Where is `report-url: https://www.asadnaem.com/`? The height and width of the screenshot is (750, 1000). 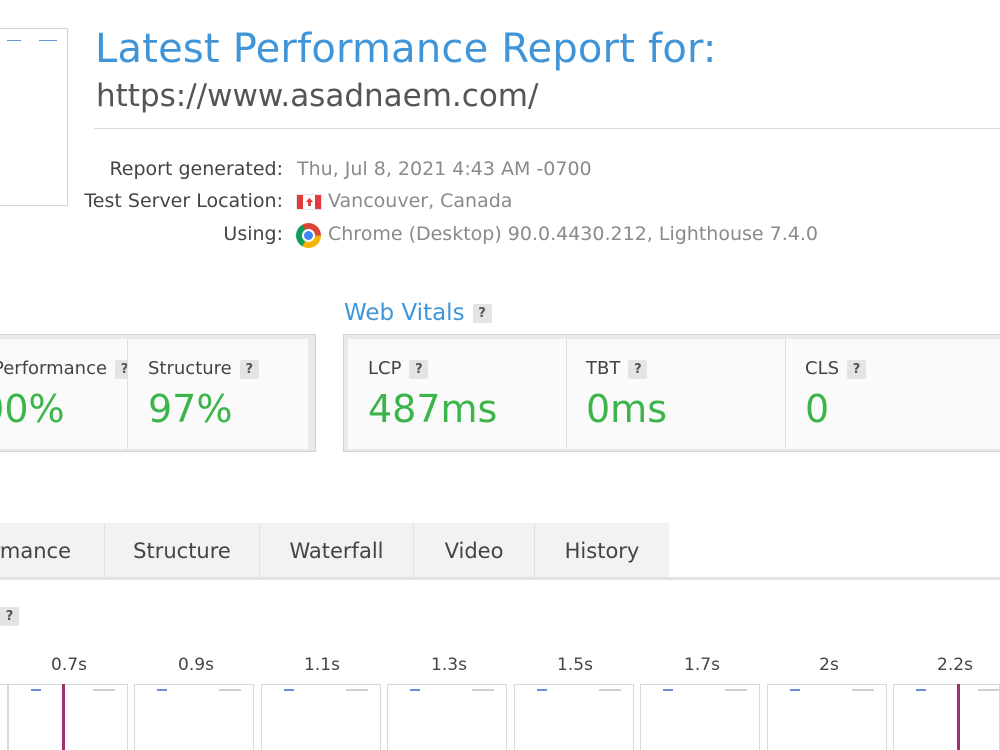 report-url: https://www.asadnaem.com/ is located at coordinates (317, 96).